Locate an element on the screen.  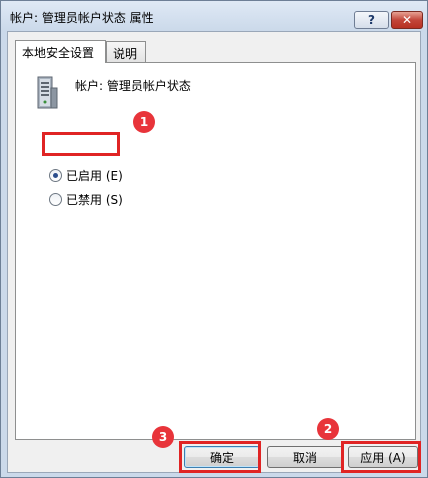
enabled-radio is located at coordinates (55, 175).